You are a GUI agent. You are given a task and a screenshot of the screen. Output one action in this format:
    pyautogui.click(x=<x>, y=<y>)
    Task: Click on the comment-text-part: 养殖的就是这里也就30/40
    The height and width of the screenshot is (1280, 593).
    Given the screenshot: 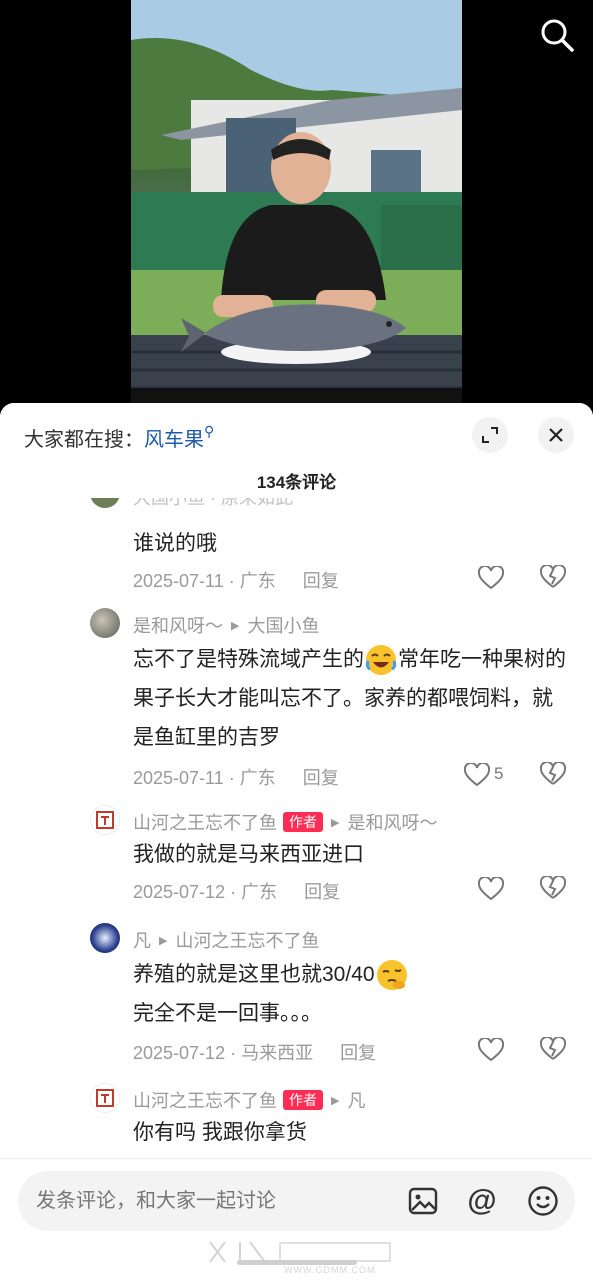 What is the action you would take?
    pyautogui.click(x=254, y=974)
    